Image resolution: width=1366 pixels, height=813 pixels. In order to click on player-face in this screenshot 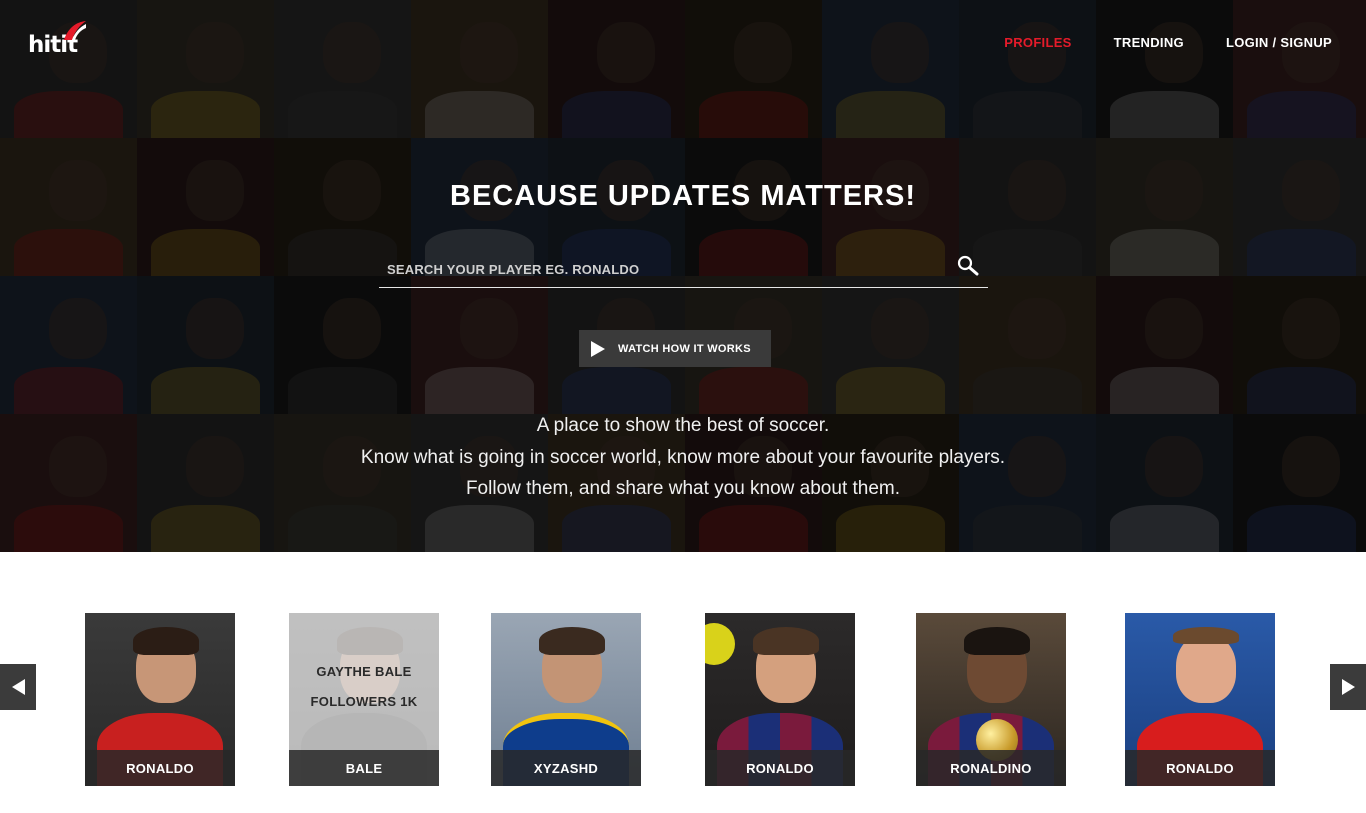, I will do `click(1206, 668)`.